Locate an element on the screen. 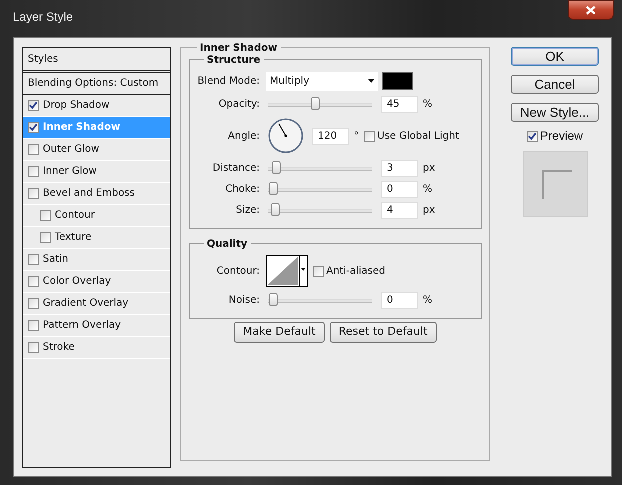 This screenshot has width=622, height=485. window-title: Layer Style is located at coordinates (43, 17).